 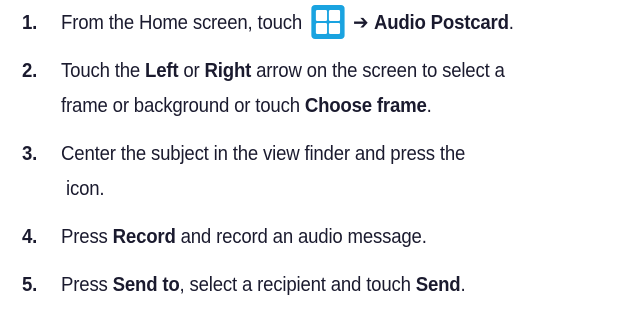 I want to click on step-text: arrow on the screen to select a, so click(x=378, y=71).